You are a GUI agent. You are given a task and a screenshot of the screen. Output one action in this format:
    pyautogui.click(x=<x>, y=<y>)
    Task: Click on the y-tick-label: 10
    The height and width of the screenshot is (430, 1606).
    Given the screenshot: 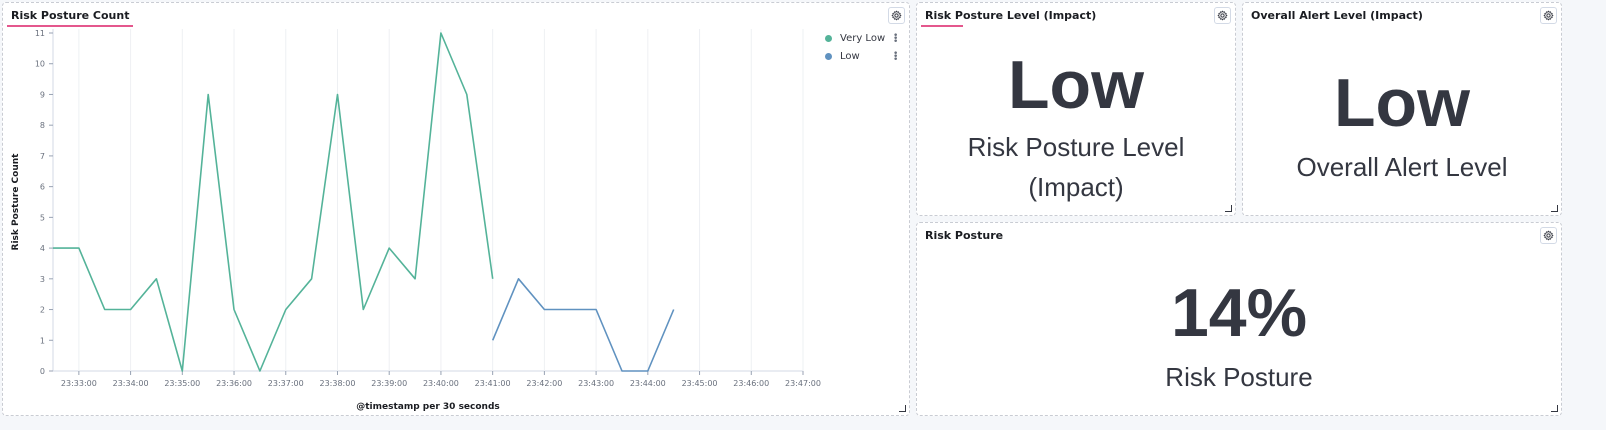 What is the action you would take?
    pyautogui.click(x=40, y=64)
    